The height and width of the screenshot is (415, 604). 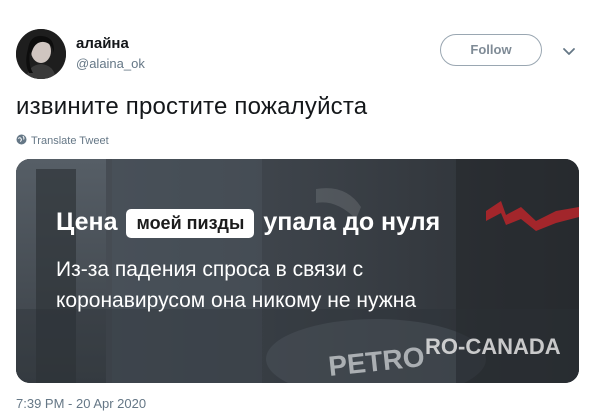 I want to click on tweet-text: извините простите пожалуйста, so click(x=192, y=106).